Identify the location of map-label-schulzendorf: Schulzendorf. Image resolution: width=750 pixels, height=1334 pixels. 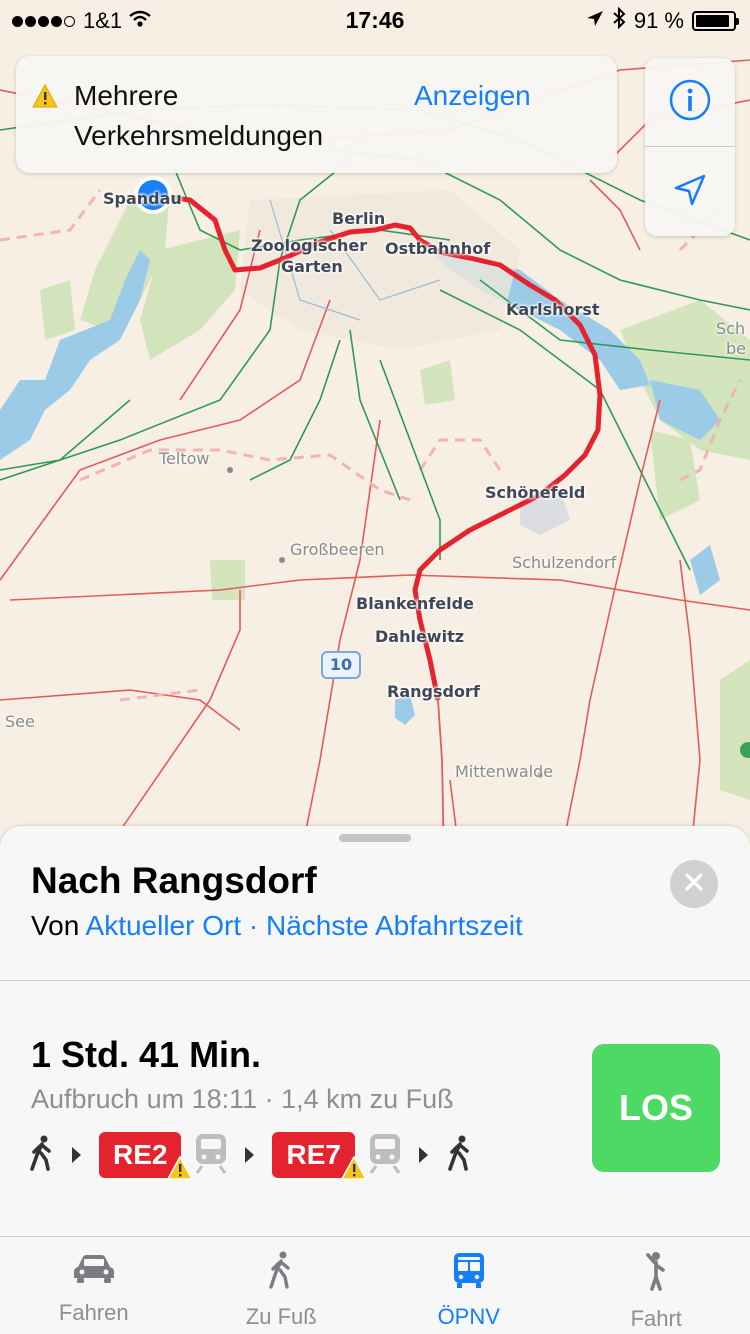
(564, 562).